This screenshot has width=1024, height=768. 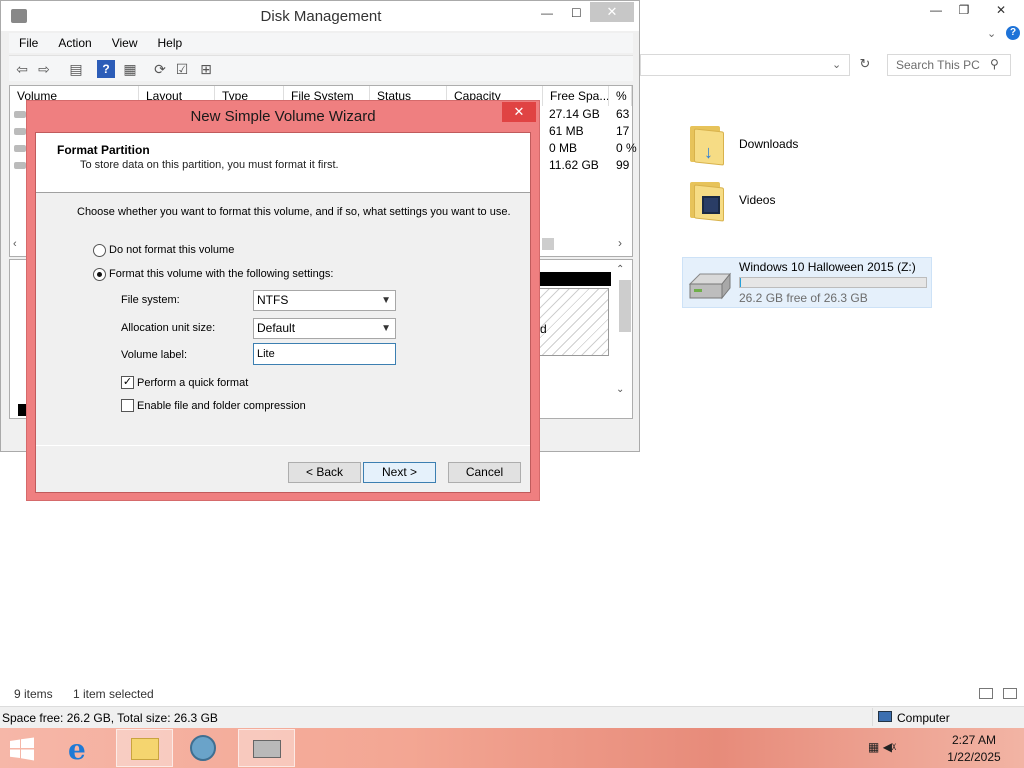 I want to click on properties-icon: ▦, so click(x=130, y=69).